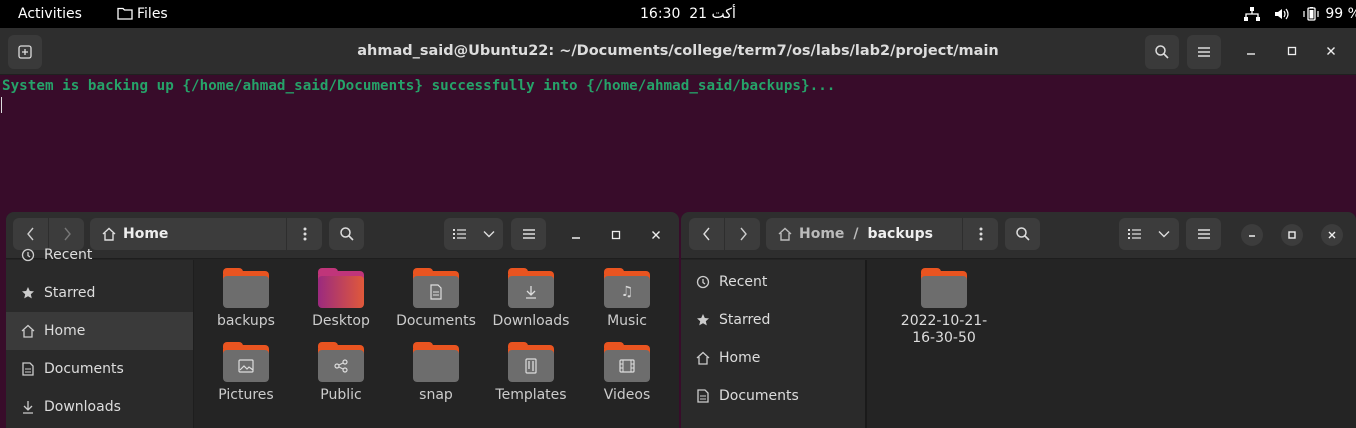 The width and height of the screenshot is (1356, 428). I want to click on folder-label: Public, so click(341, 395).